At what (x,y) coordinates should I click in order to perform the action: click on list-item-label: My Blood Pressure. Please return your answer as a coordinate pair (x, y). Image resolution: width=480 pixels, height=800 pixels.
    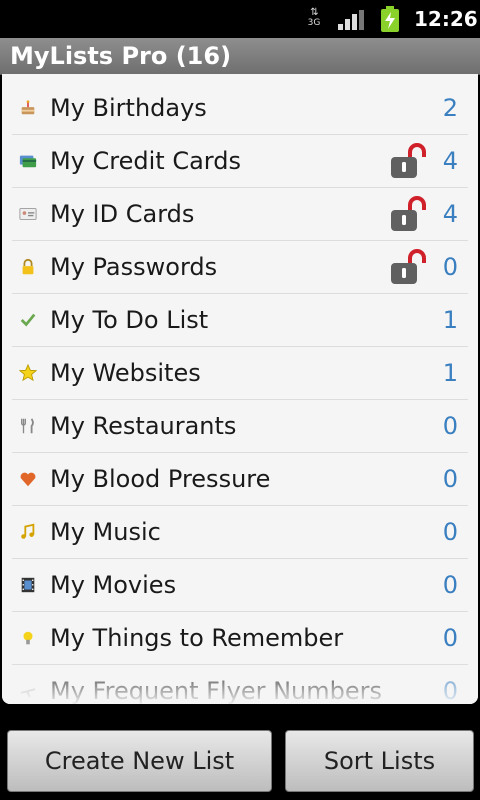
    Looking at the image, I should click on (160, 479).